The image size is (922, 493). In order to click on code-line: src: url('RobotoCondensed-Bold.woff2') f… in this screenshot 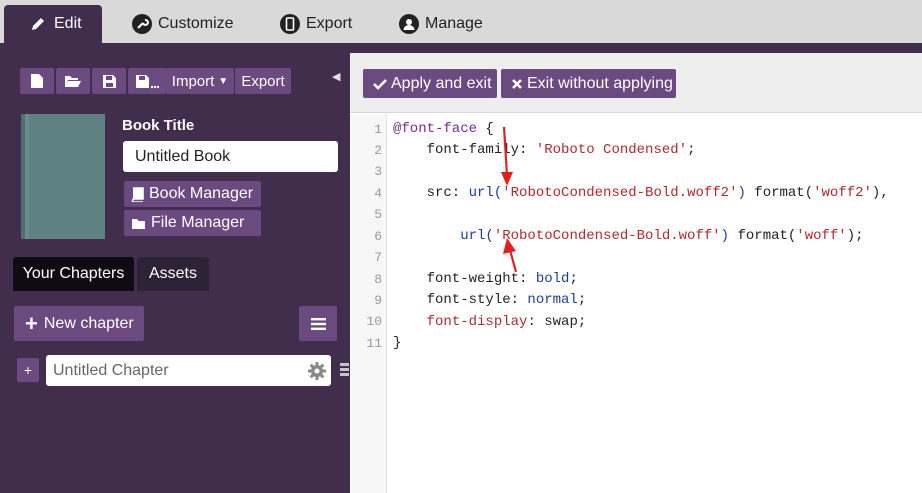, I will do `click(641, 193)`.